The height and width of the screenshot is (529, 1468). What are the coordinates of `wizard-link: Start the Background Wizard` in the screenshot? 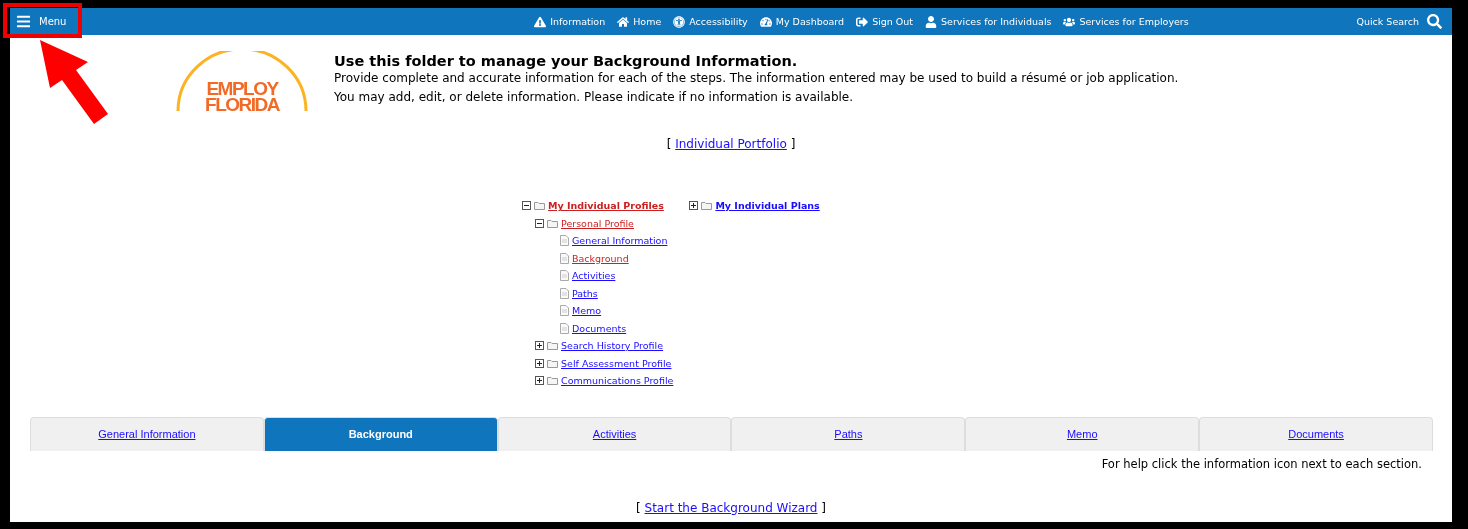 It's located at (731, 507).